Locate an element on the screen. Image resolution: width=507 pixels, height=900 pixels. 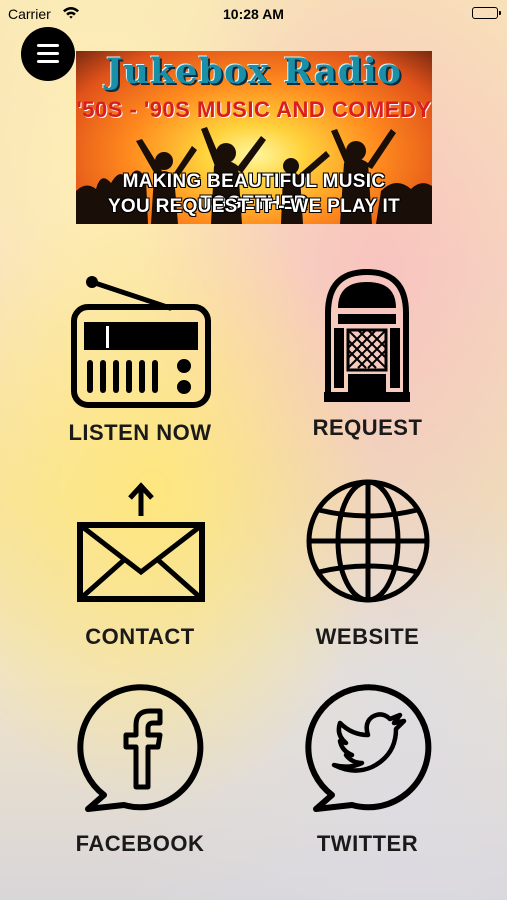
request-button: REQUEST is located at coordinates (367, 355).